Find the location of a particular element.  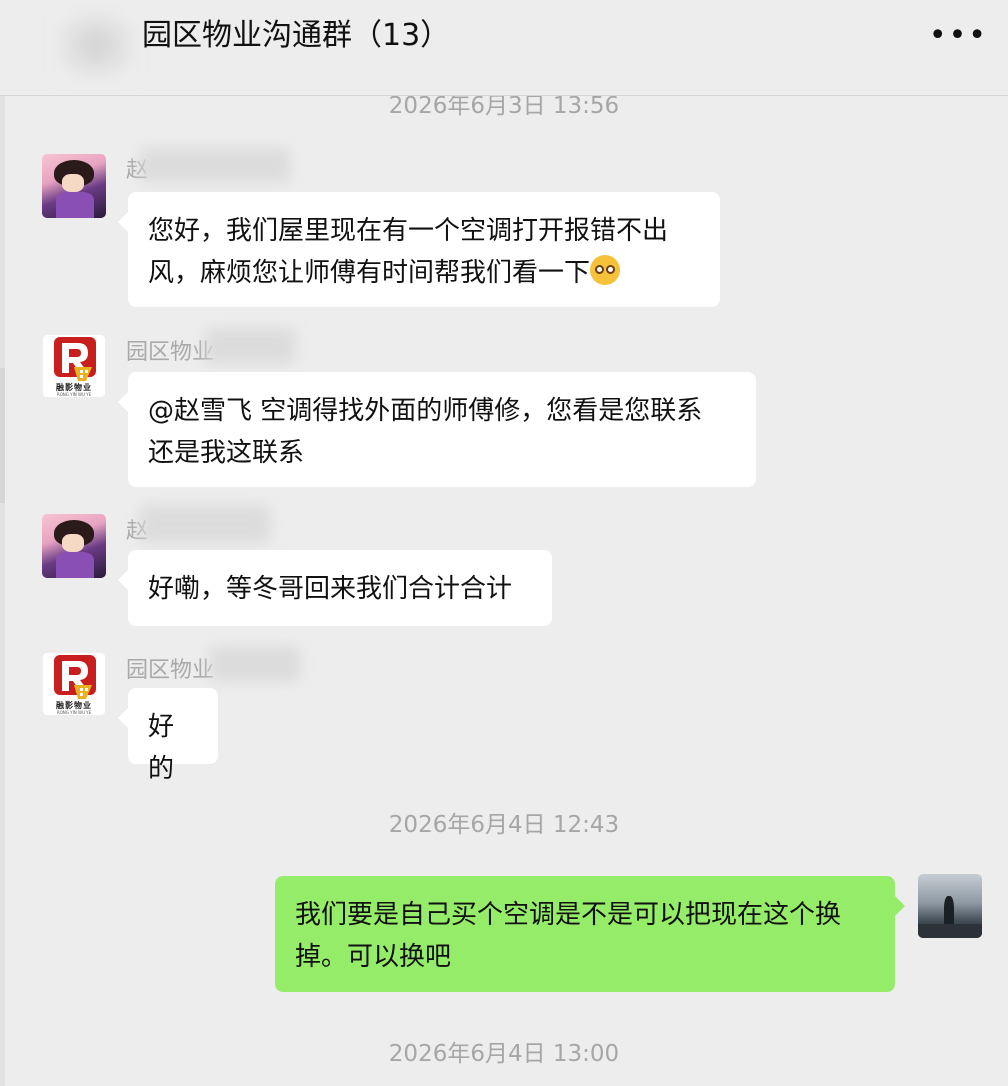

timestamp: 2026年6月4日 13:00 is located at coordinates (504, 1054).